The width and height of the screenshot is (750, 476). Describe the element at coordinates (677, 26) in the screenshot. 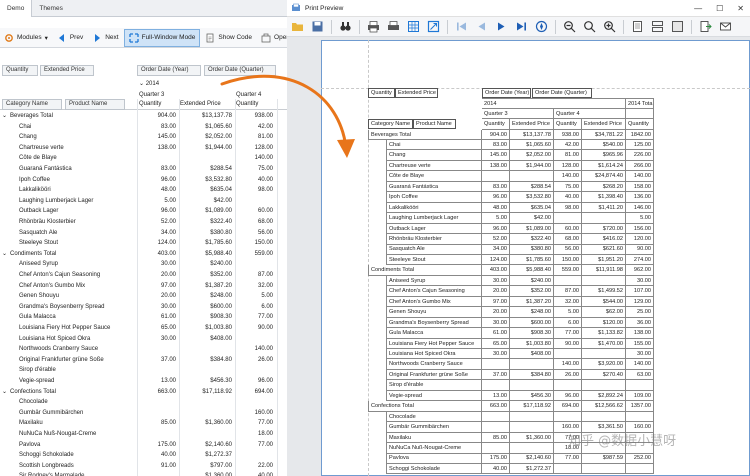

I see `background-icon` at that location.